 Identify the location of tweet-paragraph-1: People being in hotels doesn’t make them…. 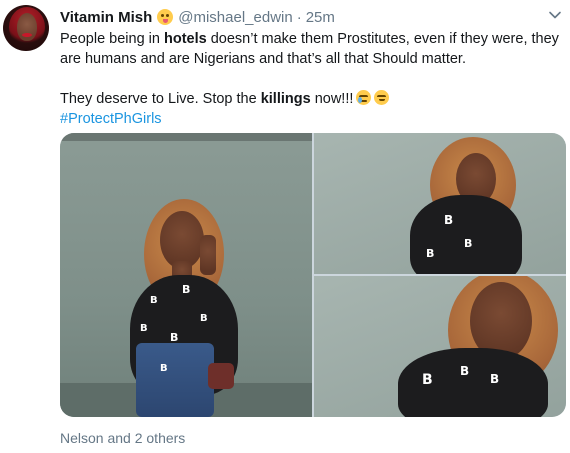
(309, 49).